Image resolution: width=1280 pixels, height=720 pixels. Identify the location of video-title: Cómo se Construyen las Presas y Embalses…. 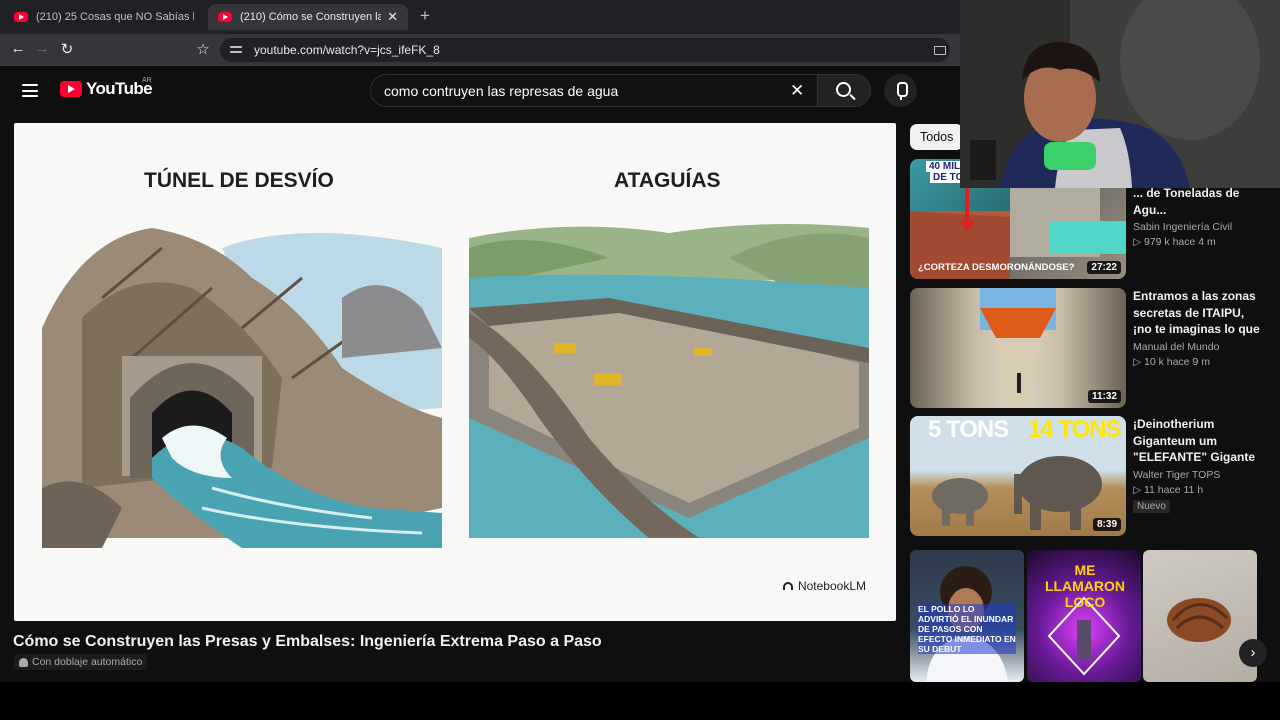
(307, 641).